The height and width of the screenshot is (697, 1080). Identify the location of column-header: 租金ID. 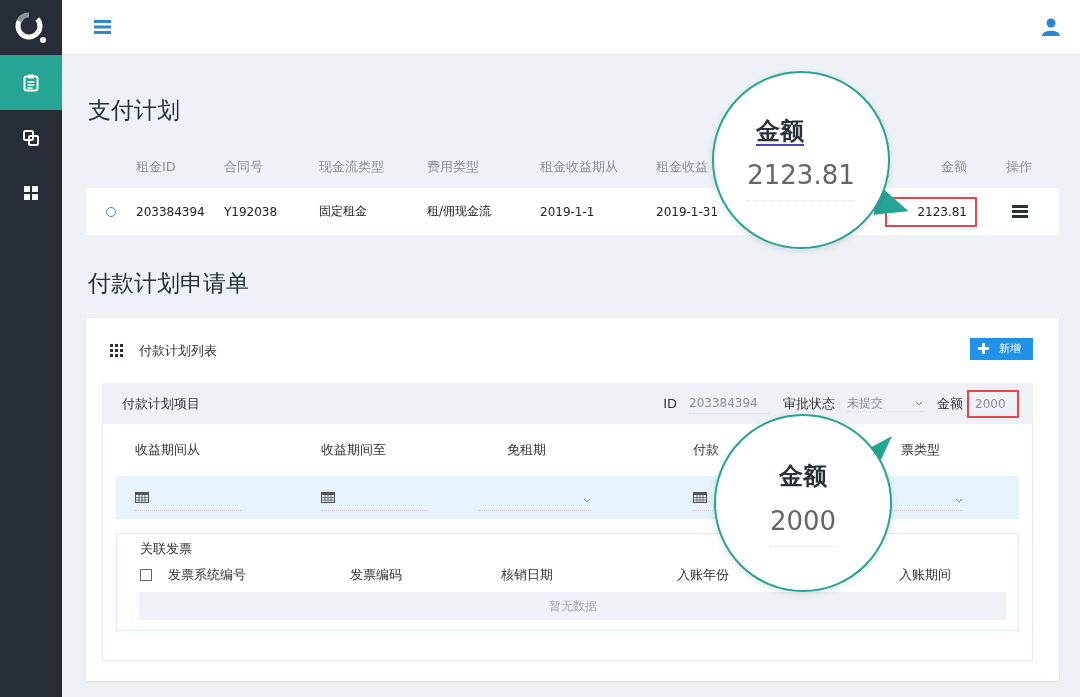
(156, 166).